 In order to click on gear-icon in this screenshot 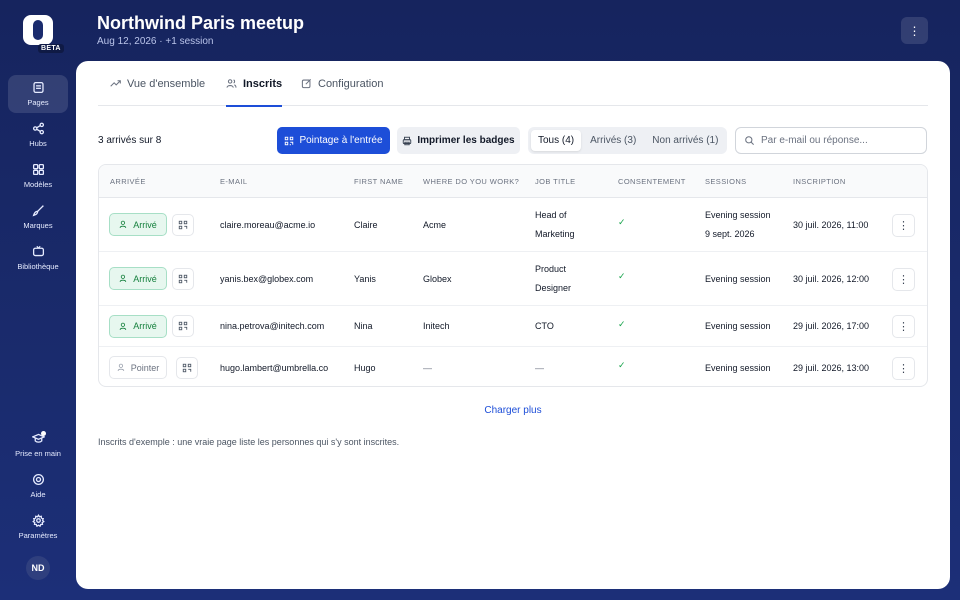, I will do `click(38, 520)`.